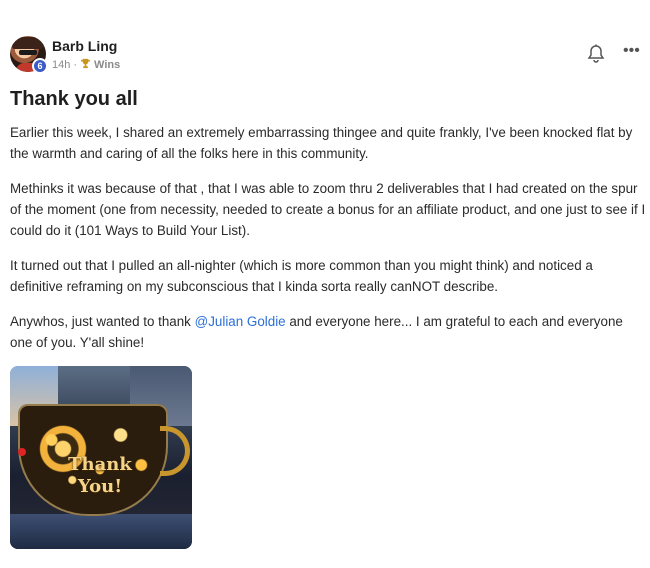 The image size is (650, 568). I want to click on avatar-glasses, so click(28, 52).